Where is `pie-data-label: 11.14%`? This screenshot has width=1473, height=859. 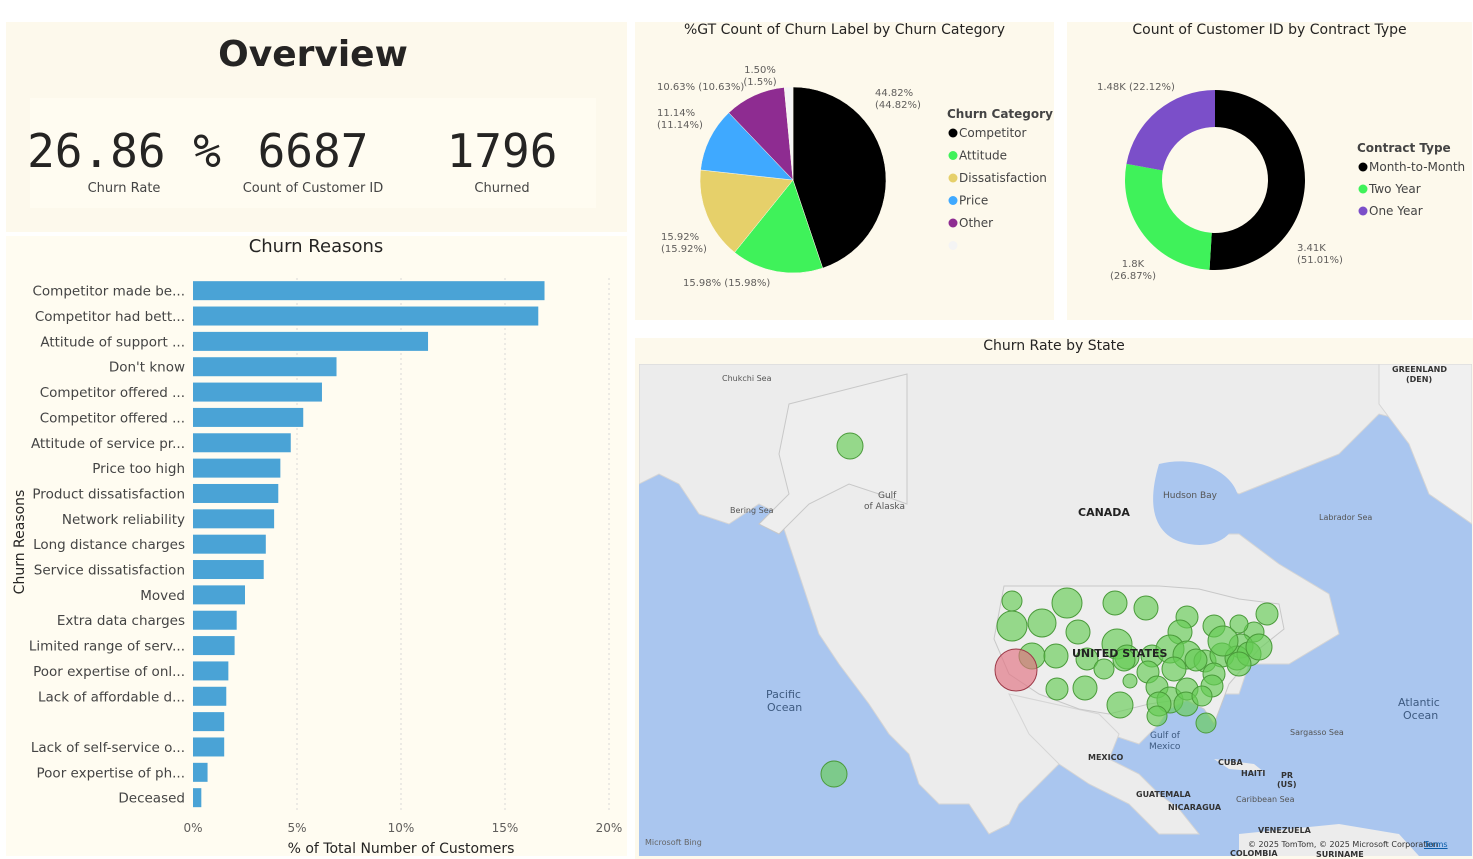
pie-data-label: 11.14% is located at coordinates (676, 113).